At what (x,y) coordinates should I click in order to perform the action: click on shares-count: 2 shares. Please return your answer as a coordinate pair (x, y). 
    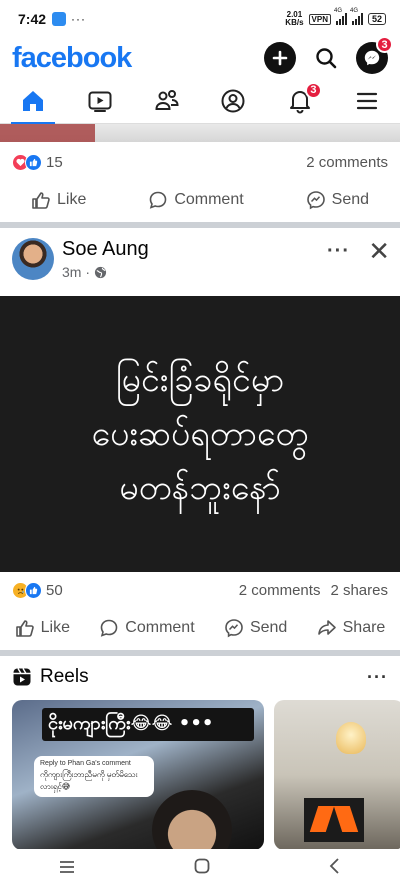
    Looking at the image, I should click on (359, 590).